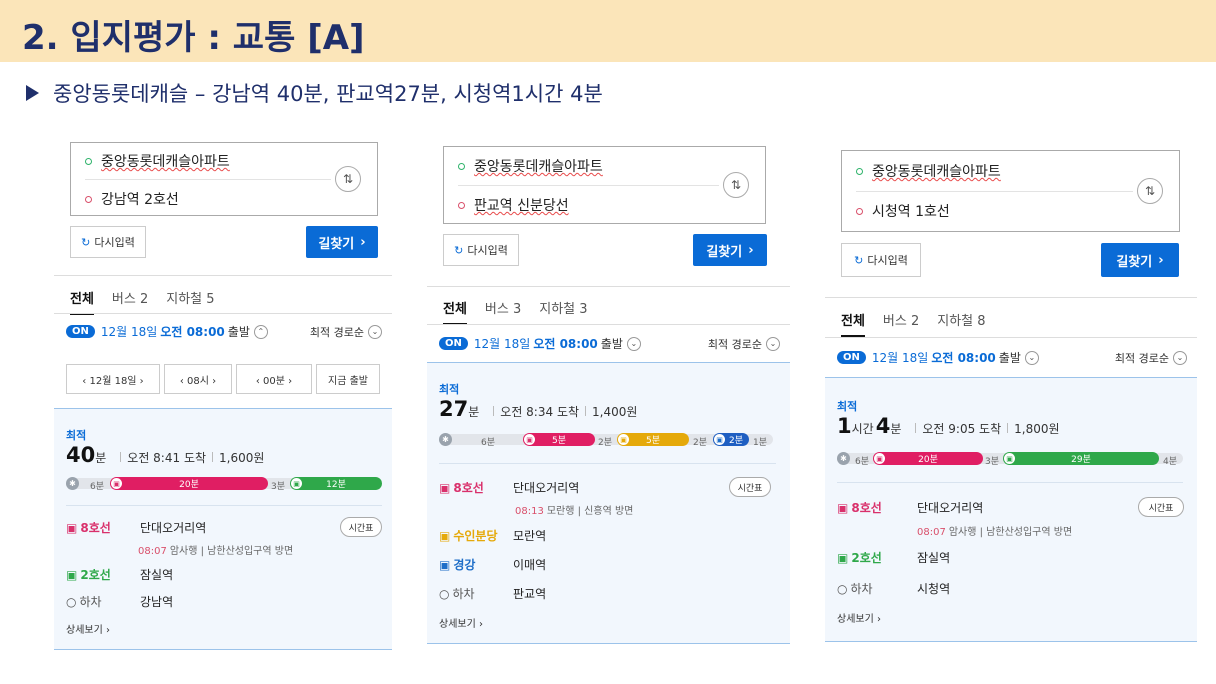 This screenshot has height=684, width=1216. What do you see at coordinates (559, 439) in the screenshot?
I see `segment-line8: ▣ 5분` at bounding box center [559, 439].